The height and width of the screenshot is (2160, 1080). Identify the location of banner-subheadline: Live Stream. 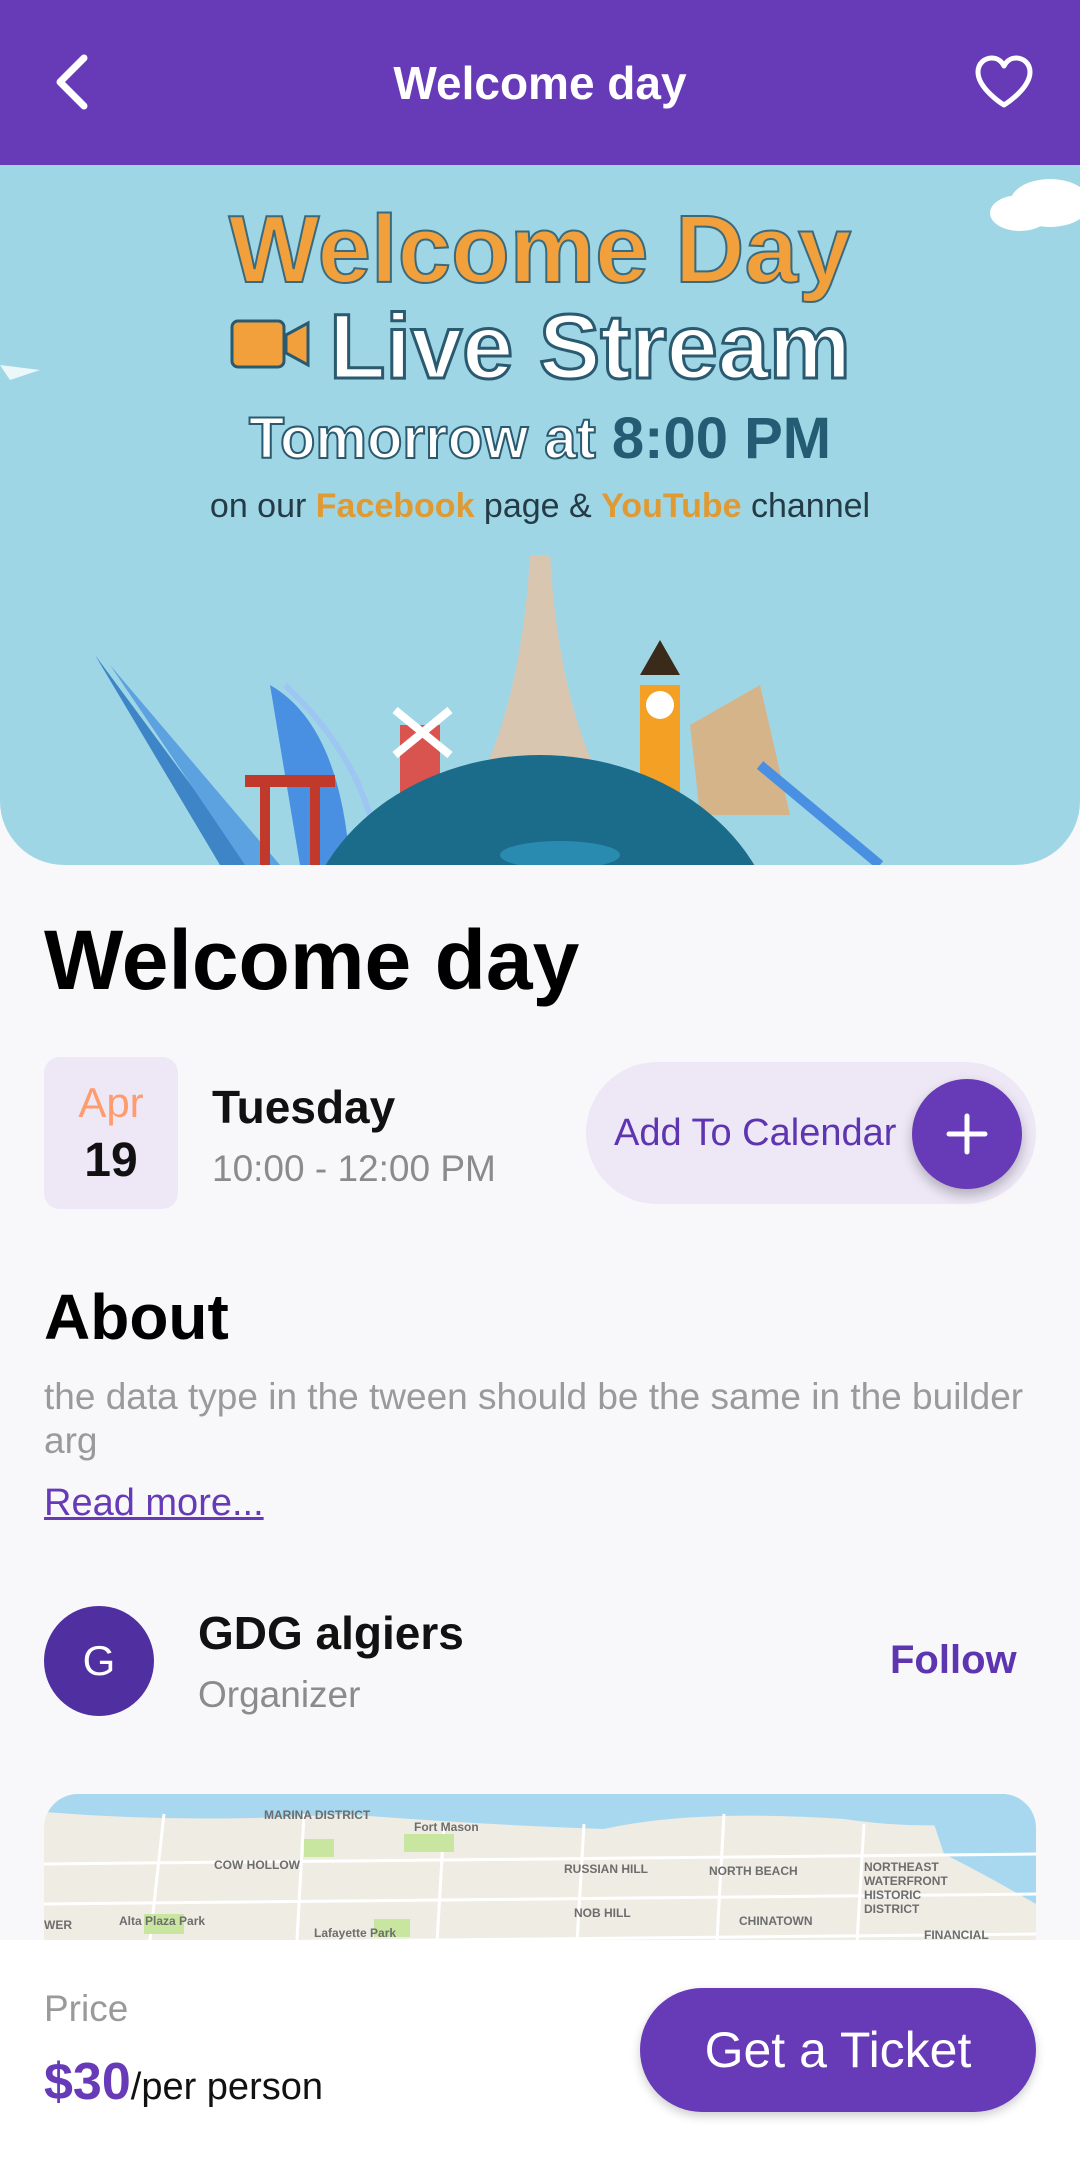
(540, 347).